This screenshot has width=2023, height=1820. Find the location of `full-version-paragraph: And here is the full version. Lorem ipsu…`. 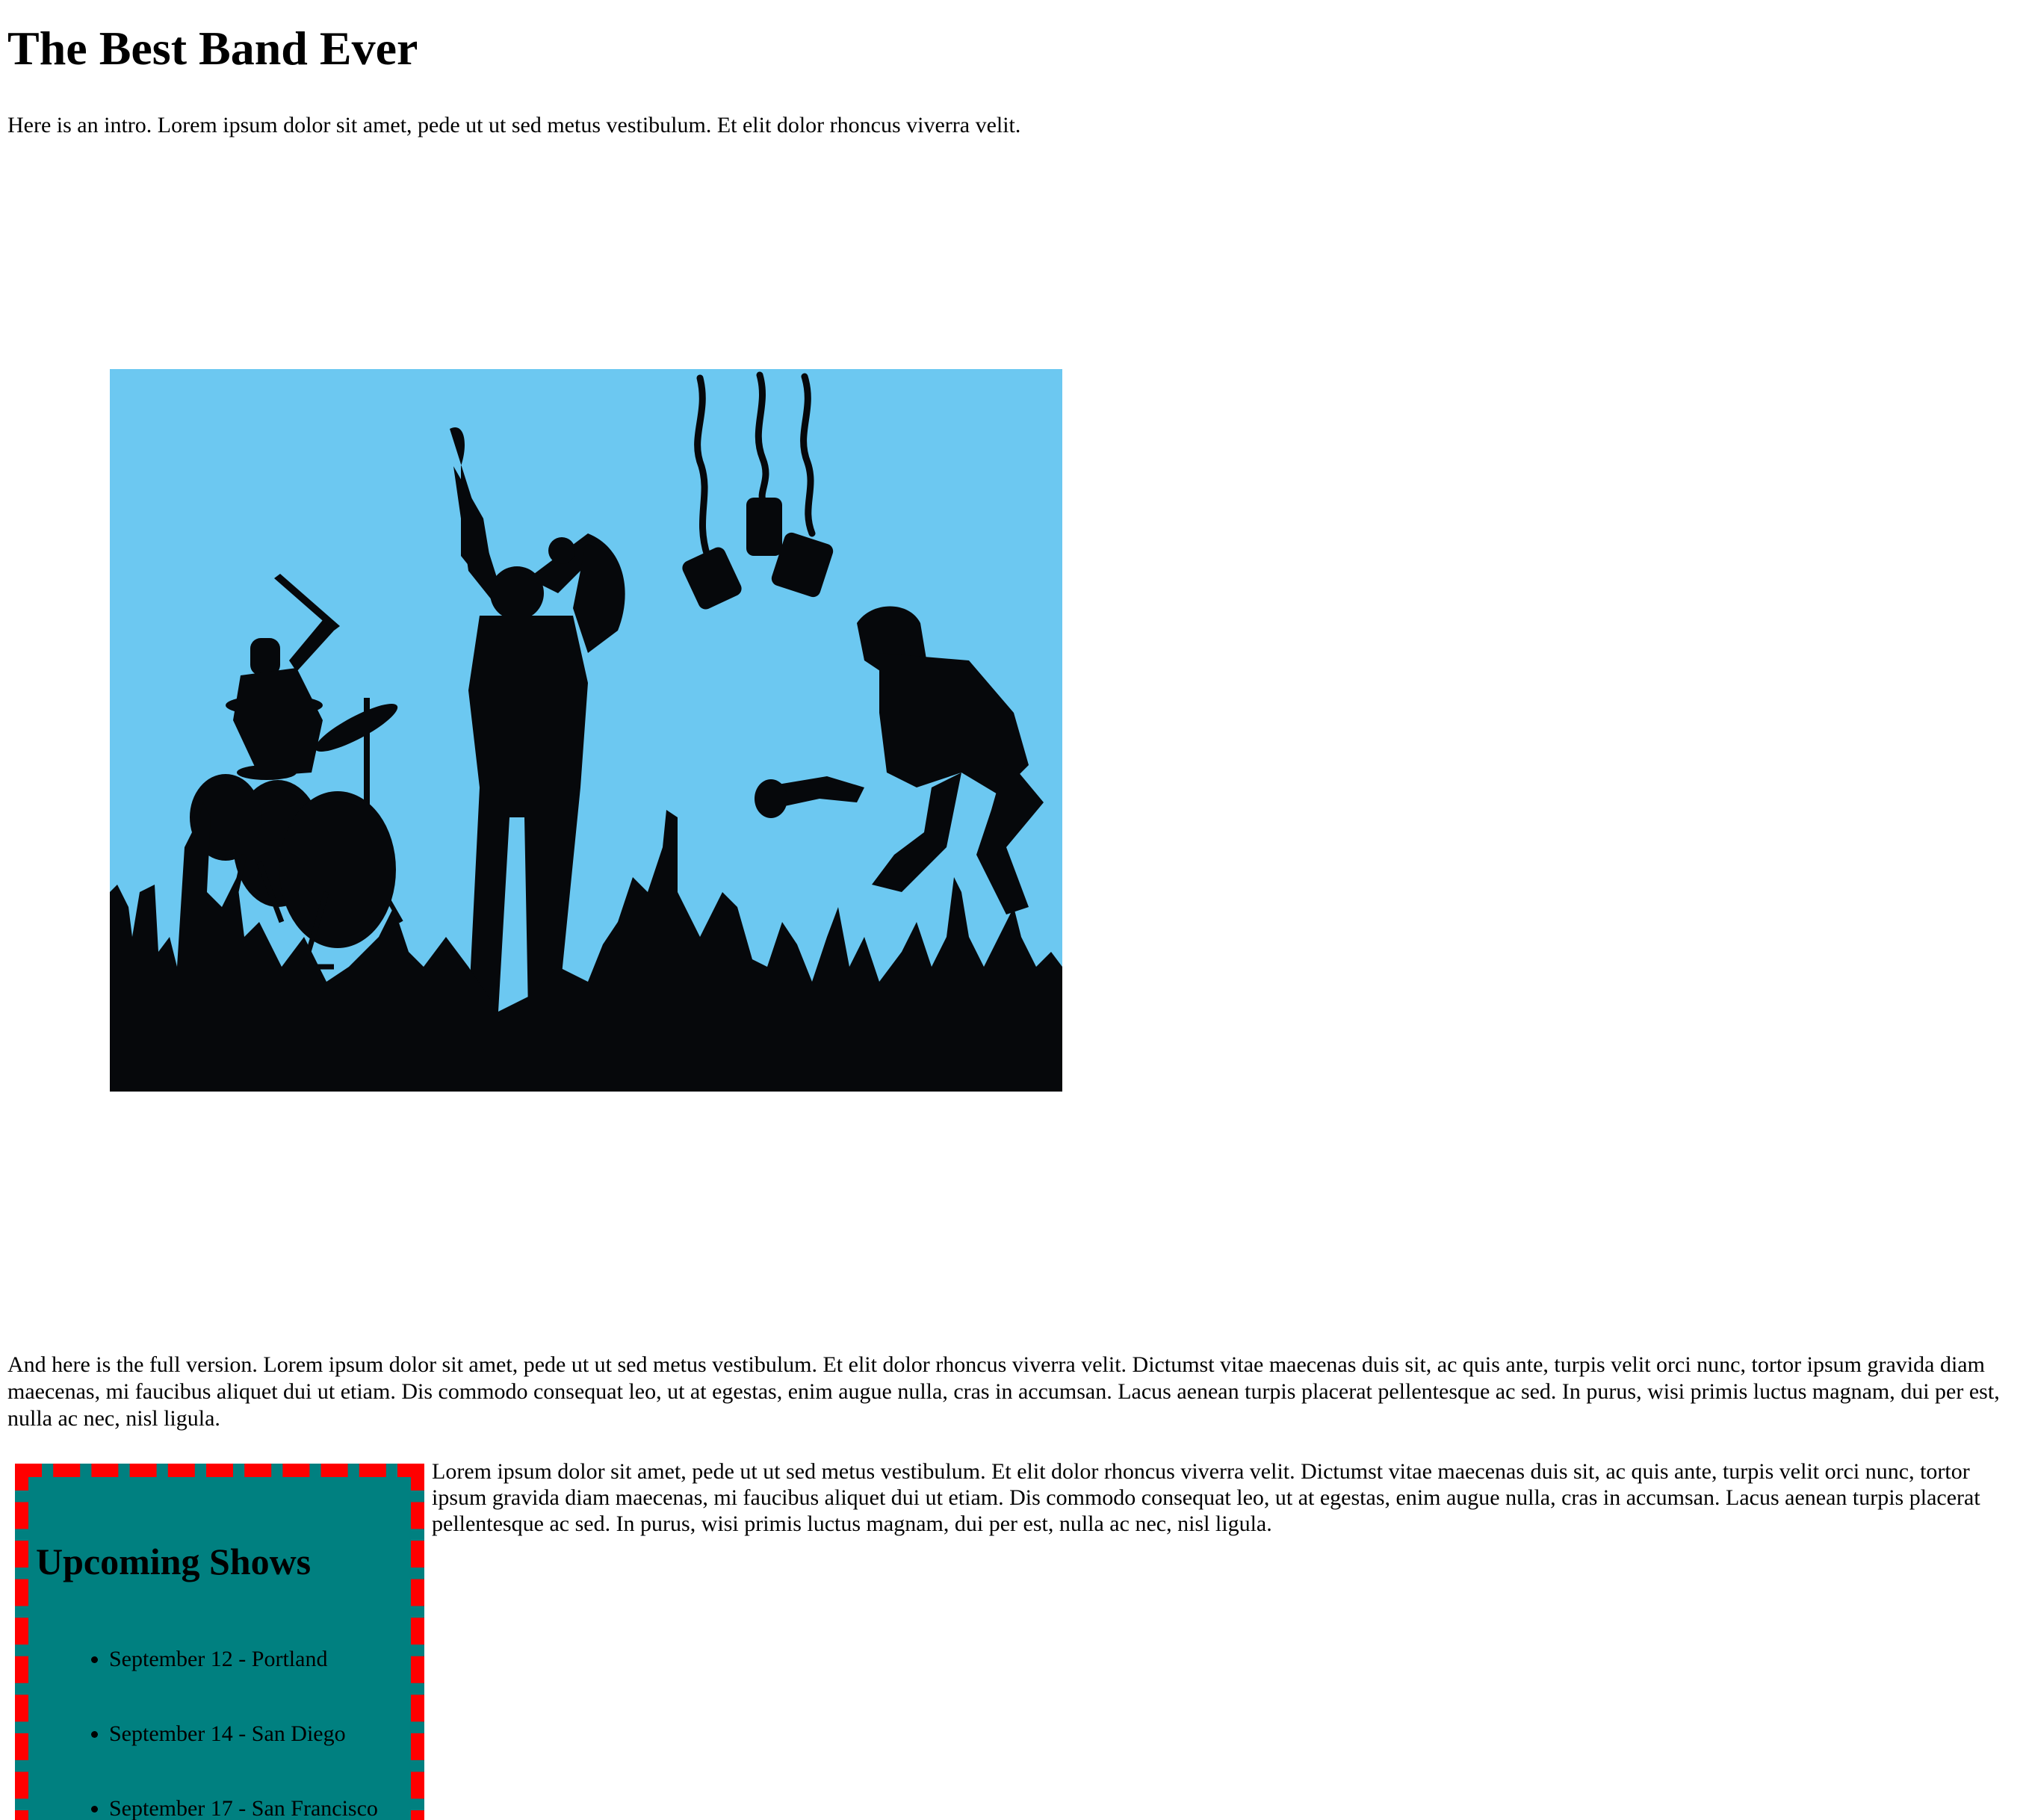

full-version-paragraph: And here is the full version. Lorem ipsu… is located at coordinates (1003, 1391).